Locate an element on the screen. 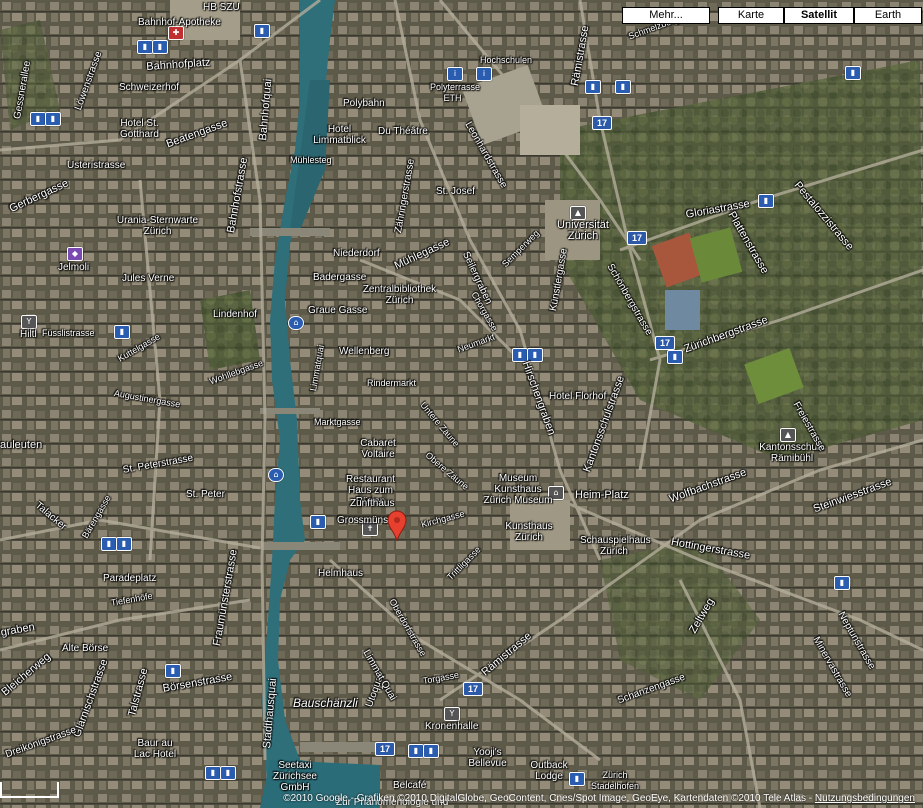 This screenshot has width=923, height=808. label-marktgasse: Marktgasse is located at coordinates (337, 422).